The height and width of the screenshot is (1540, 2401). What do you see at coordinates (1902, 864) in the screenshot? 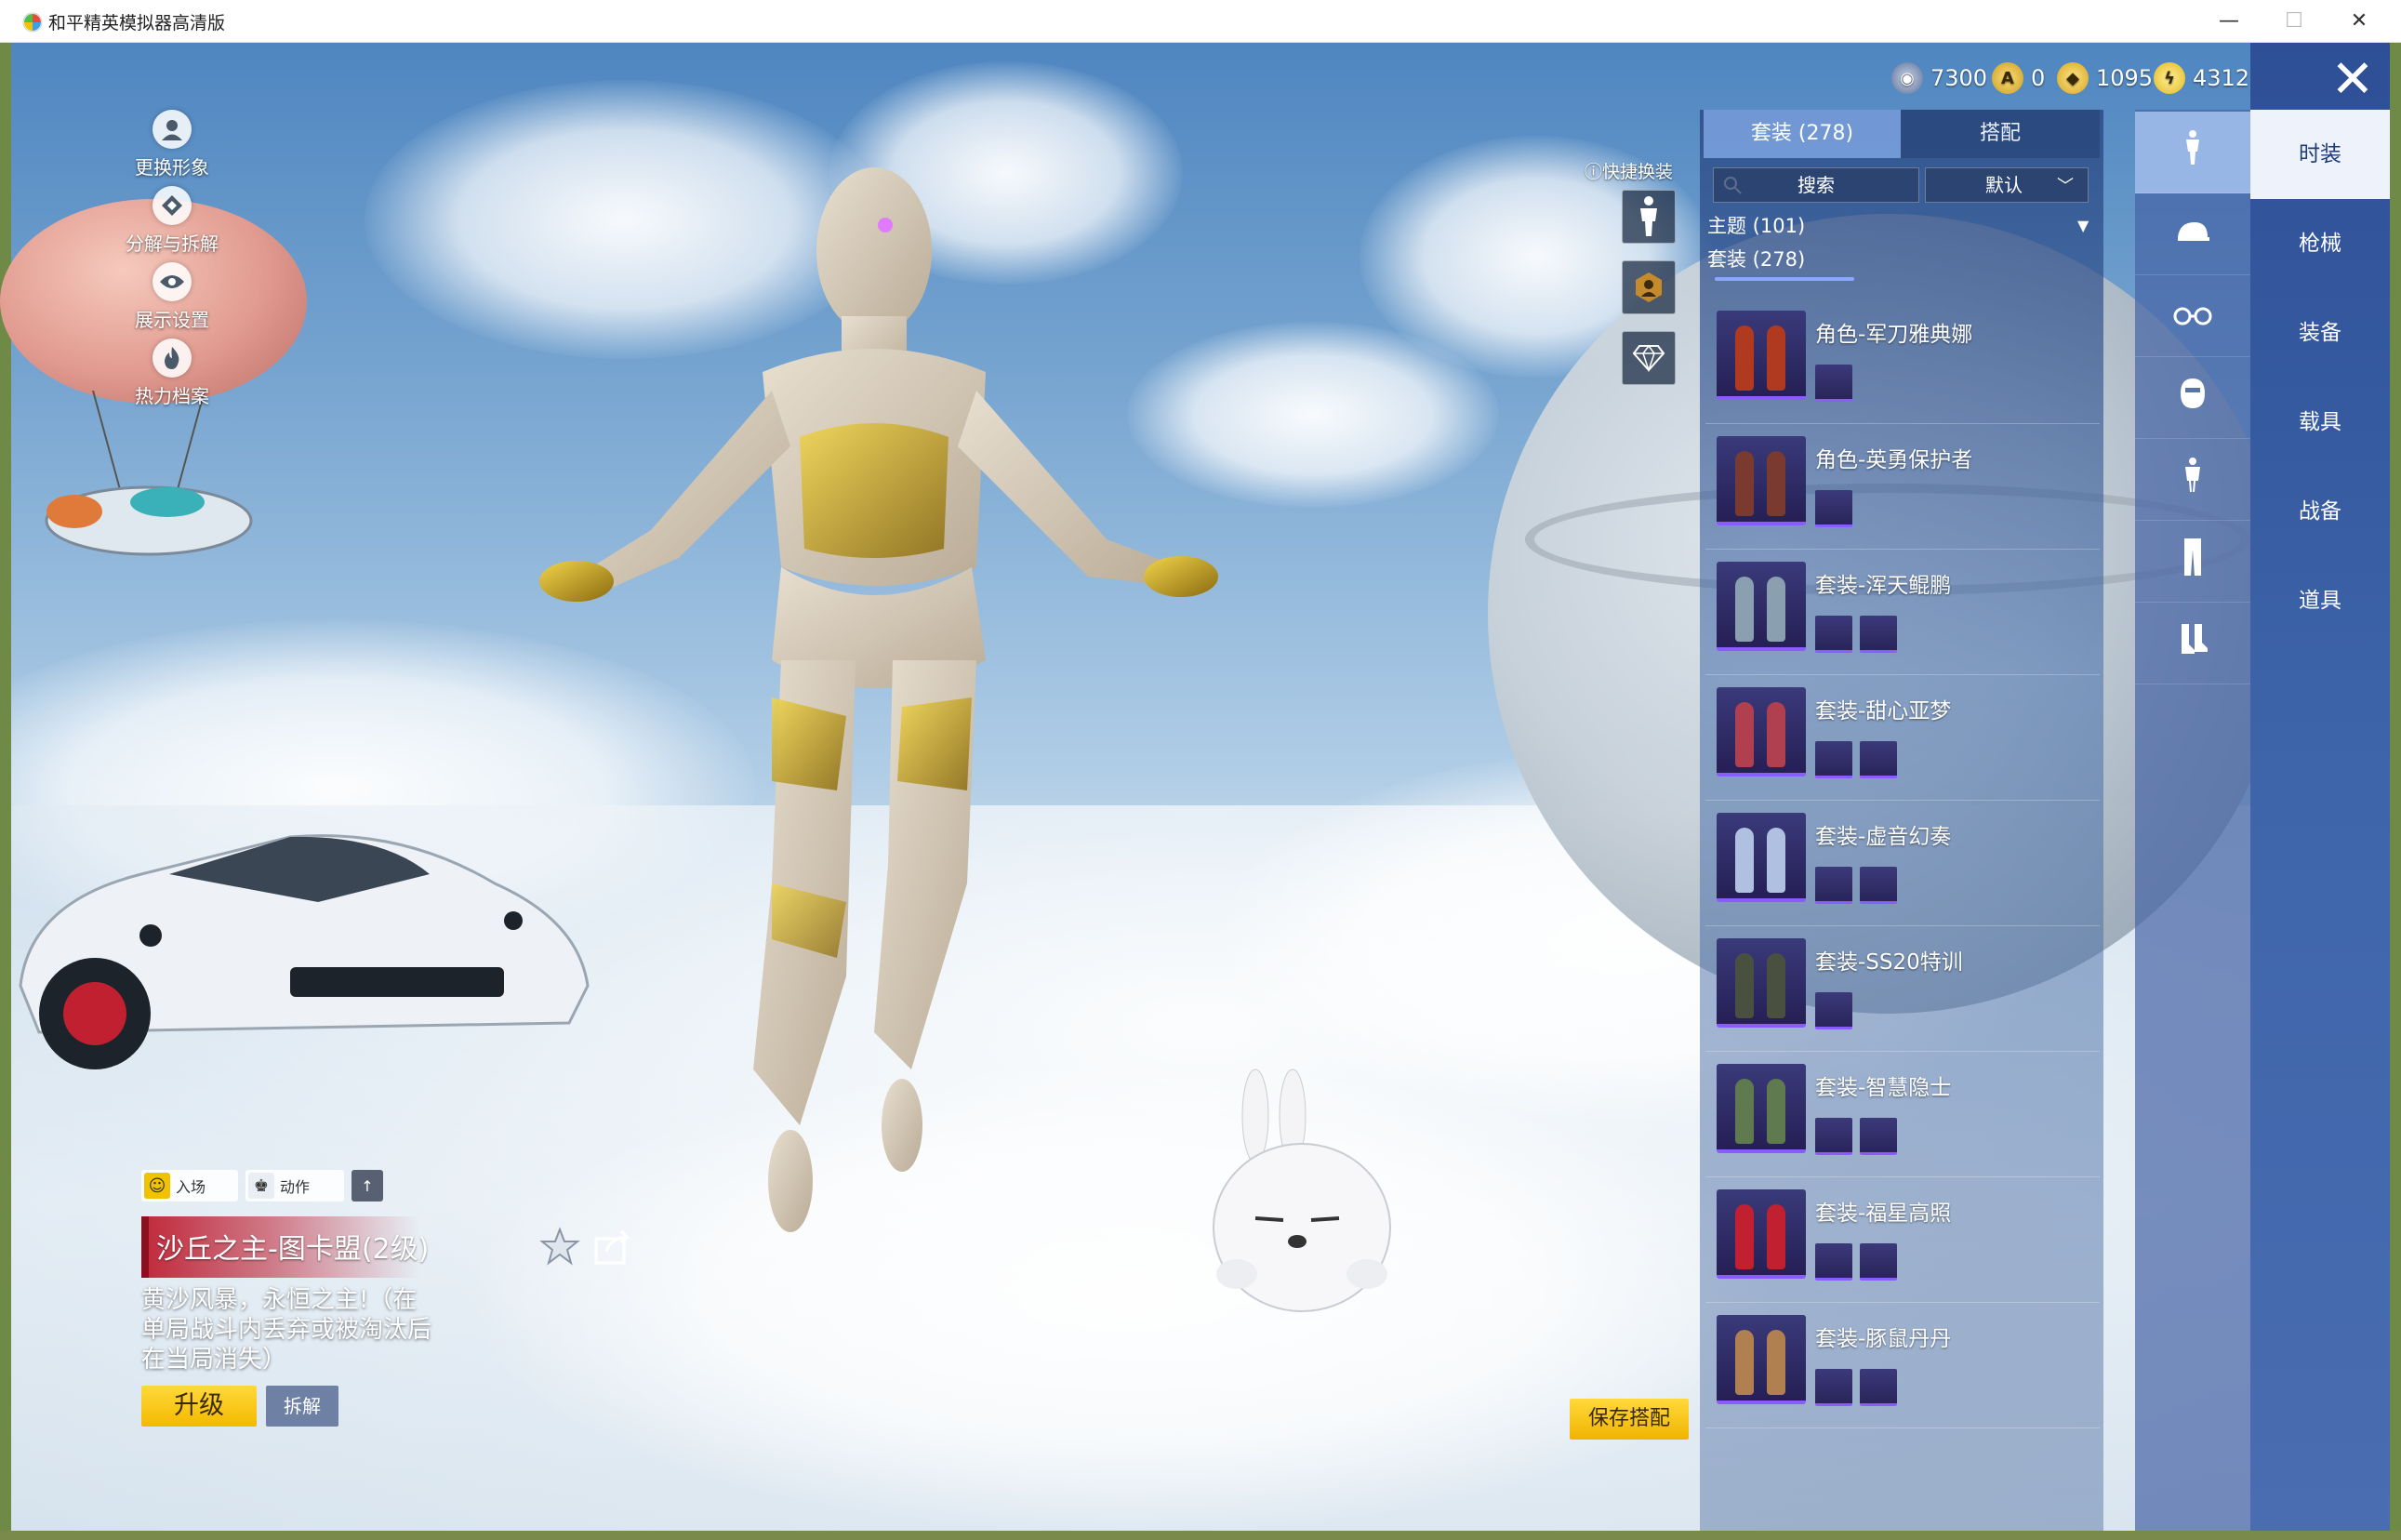
I see `suit-list-item: 套装-虚音幻奏` at bounding box center [1902, 864].